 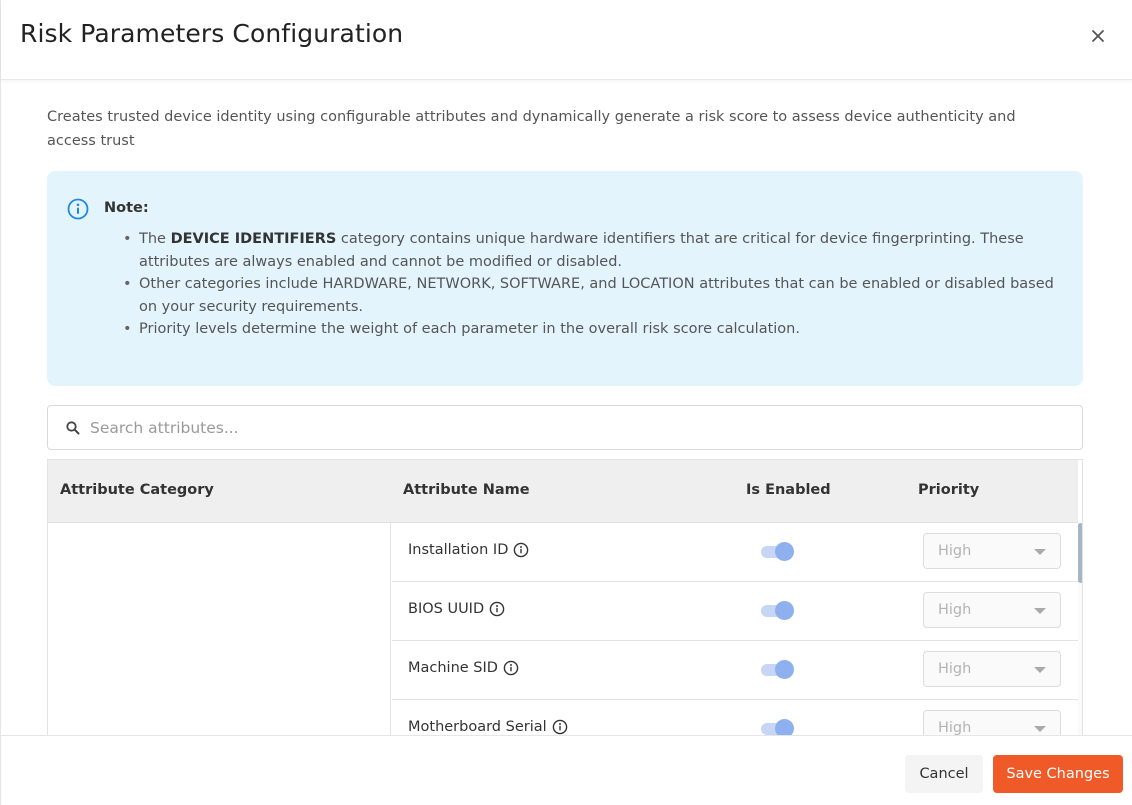 I want to click on attribute-name: Motherboard Serial, so click(x=488, y=727).